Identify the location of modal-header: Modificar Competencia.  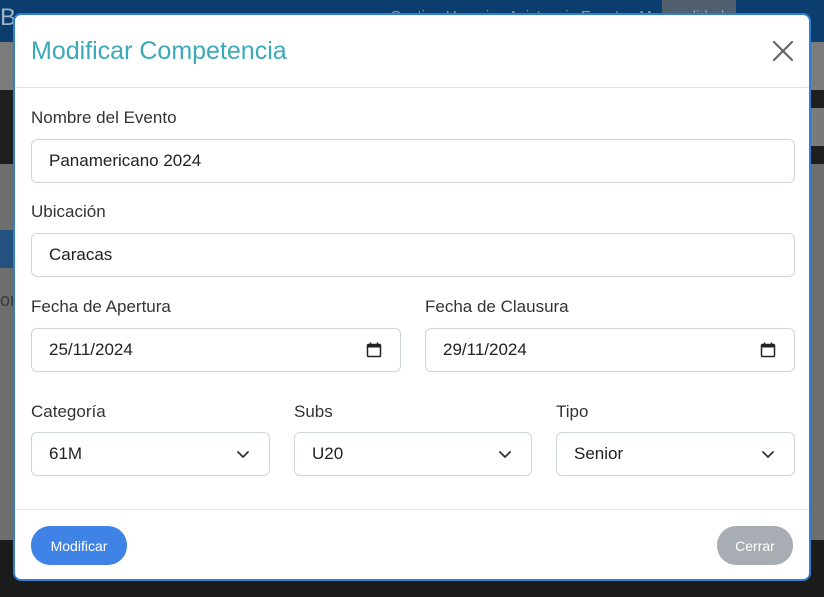
(412, 51).